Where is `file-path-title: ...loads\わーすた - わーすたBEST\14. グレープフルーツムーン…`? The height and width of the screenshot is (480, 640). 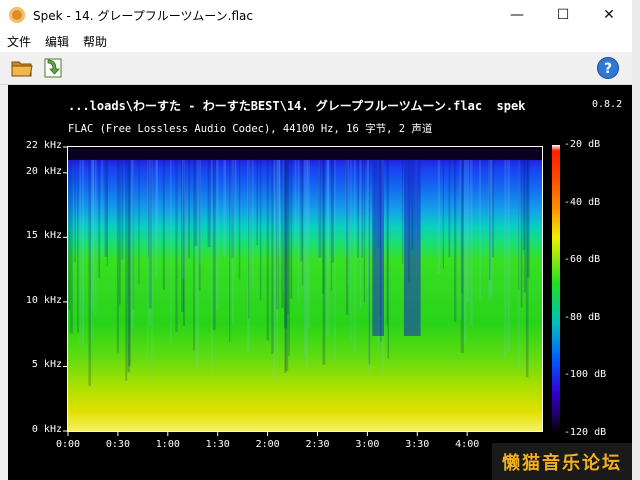
file-path-title: ...loads\わーすた - わーすたBEST\14. グレープフルーツムーン… is located at coordinates (296, 105).